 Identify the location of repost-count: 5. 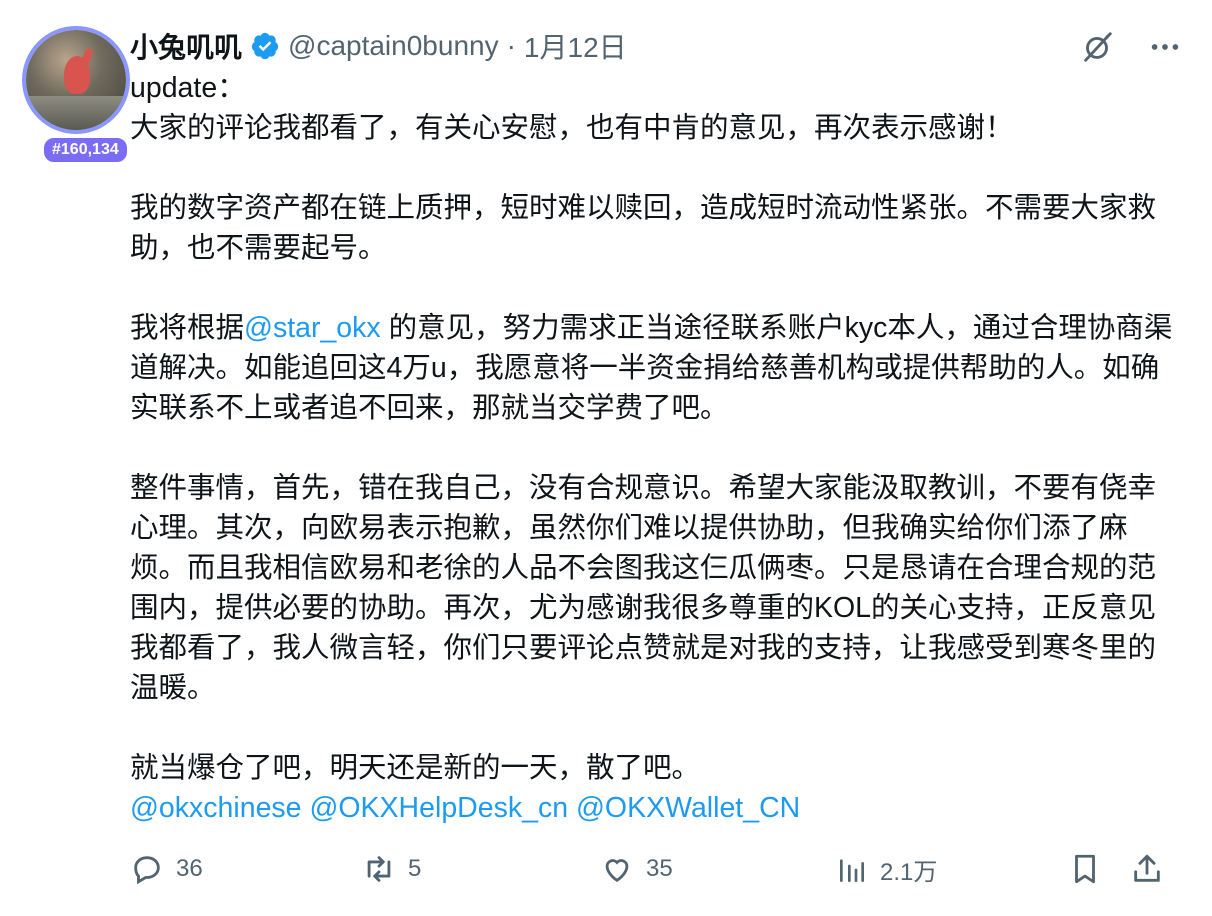
(415, 868).